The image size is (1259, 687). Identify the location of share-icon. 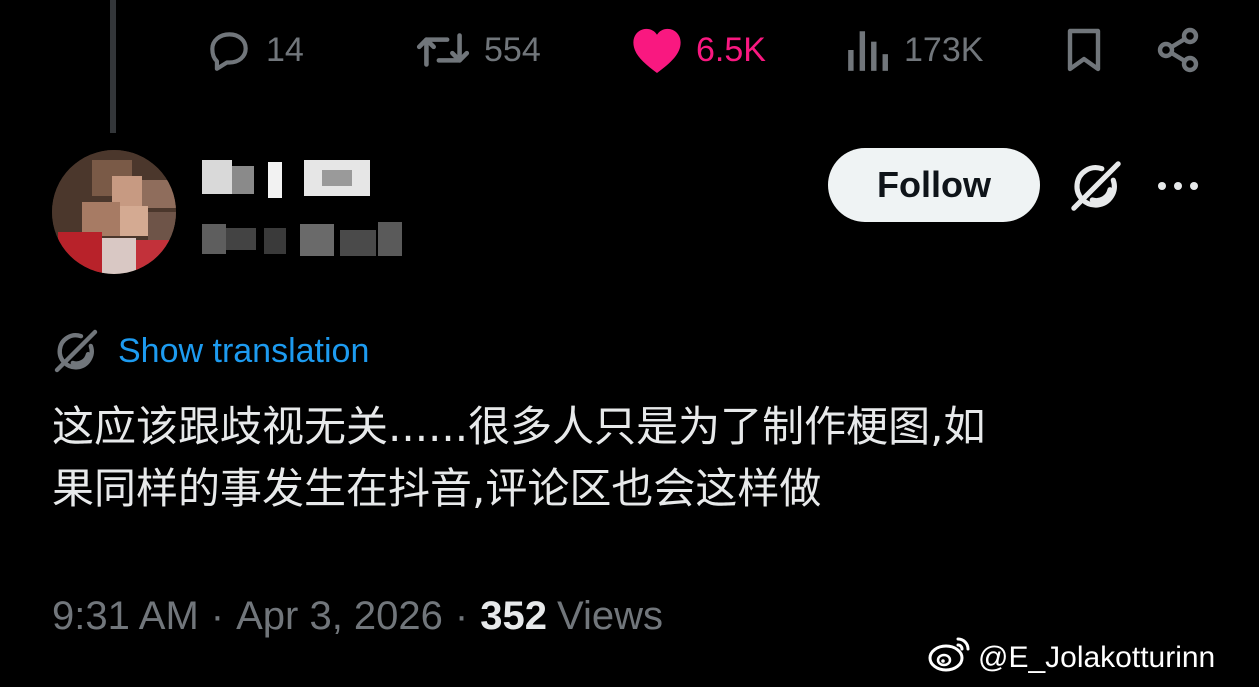
(1178, 52).